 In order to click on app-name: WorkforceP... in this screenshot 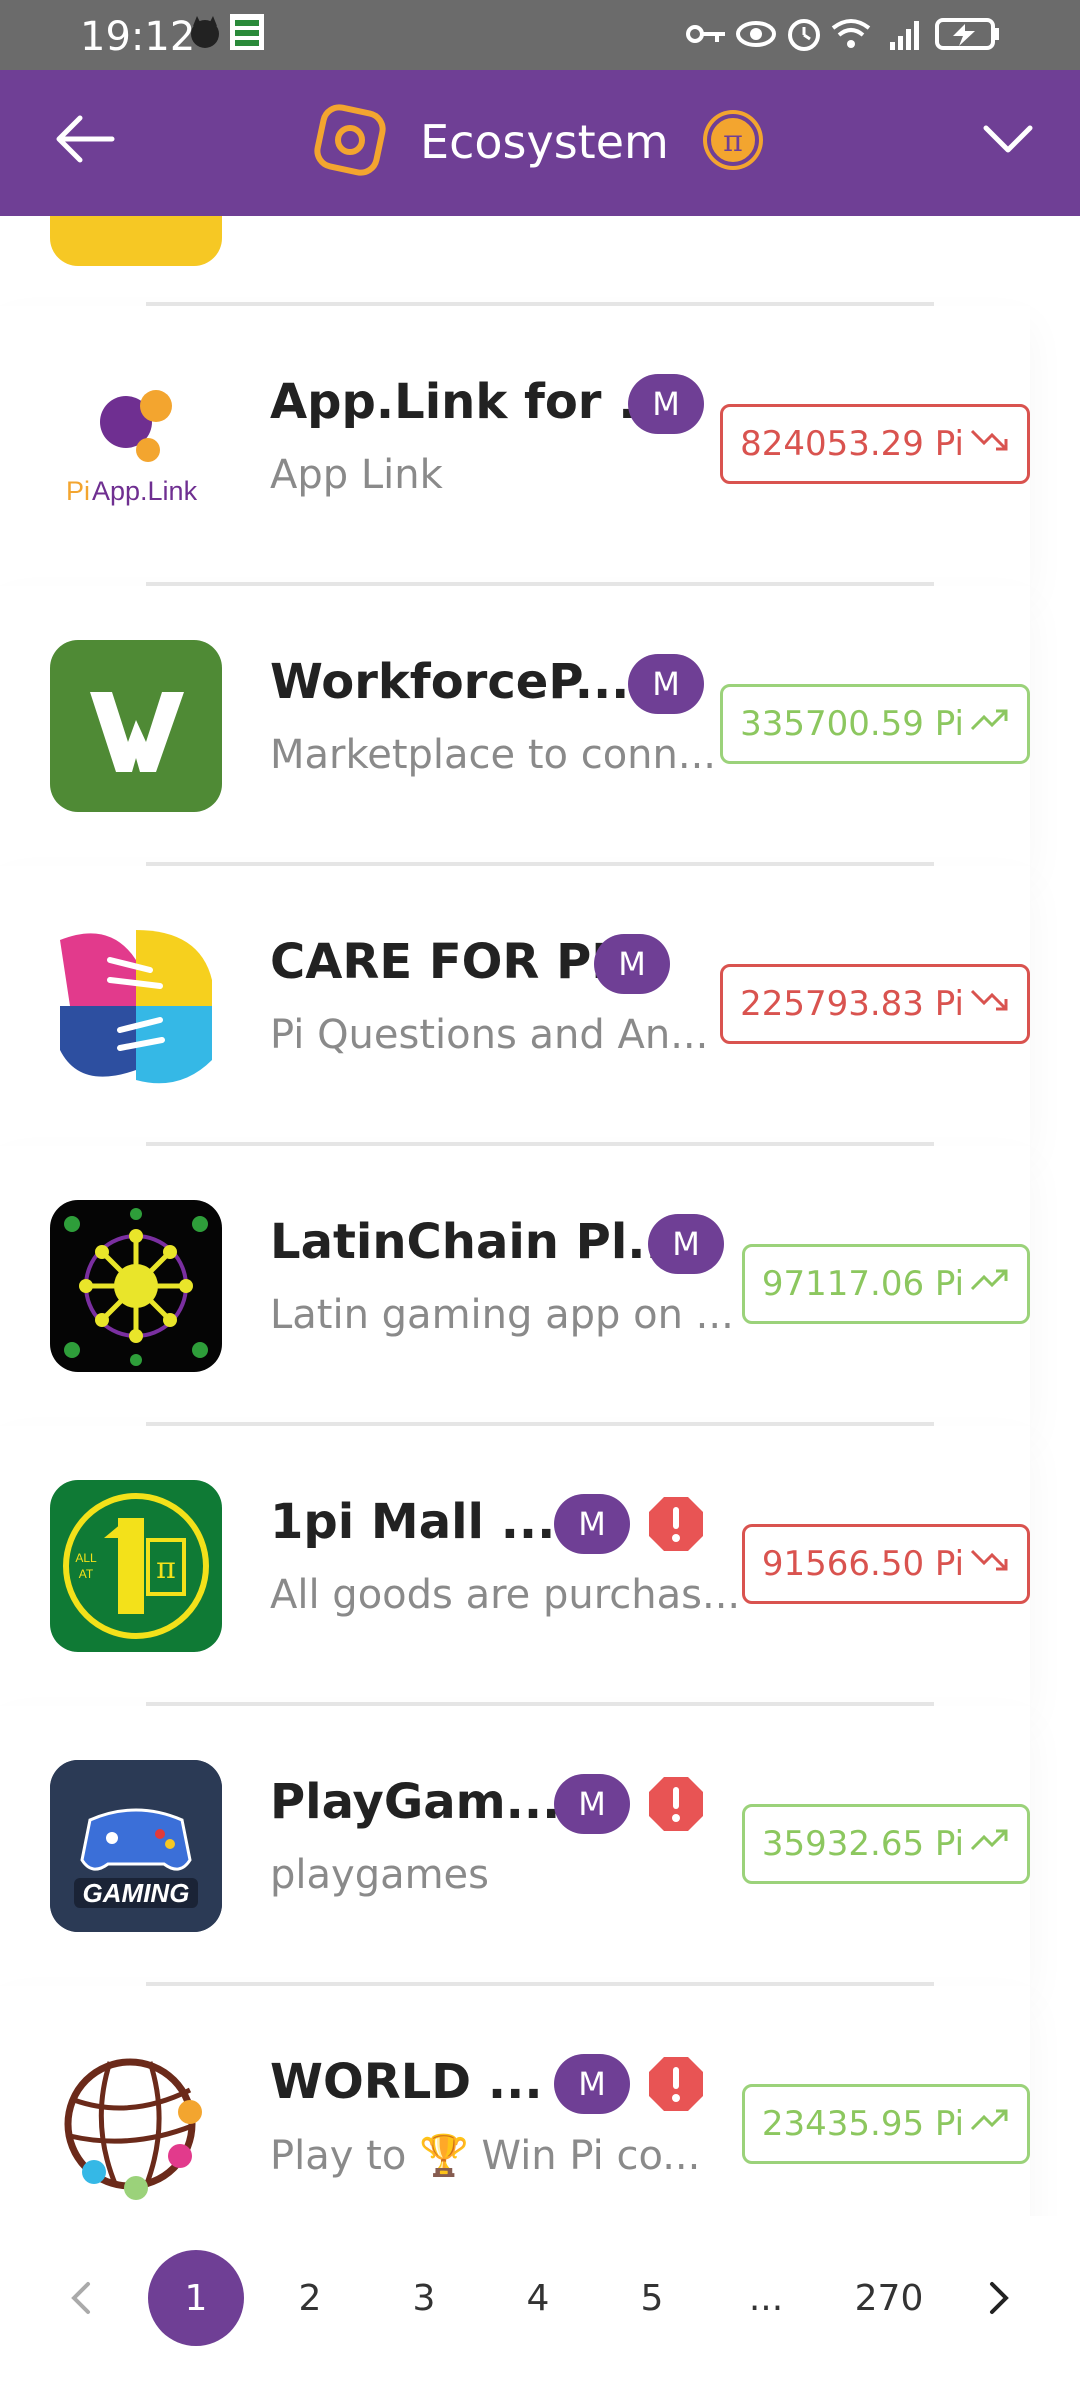, I will do `click(450, 682)`.